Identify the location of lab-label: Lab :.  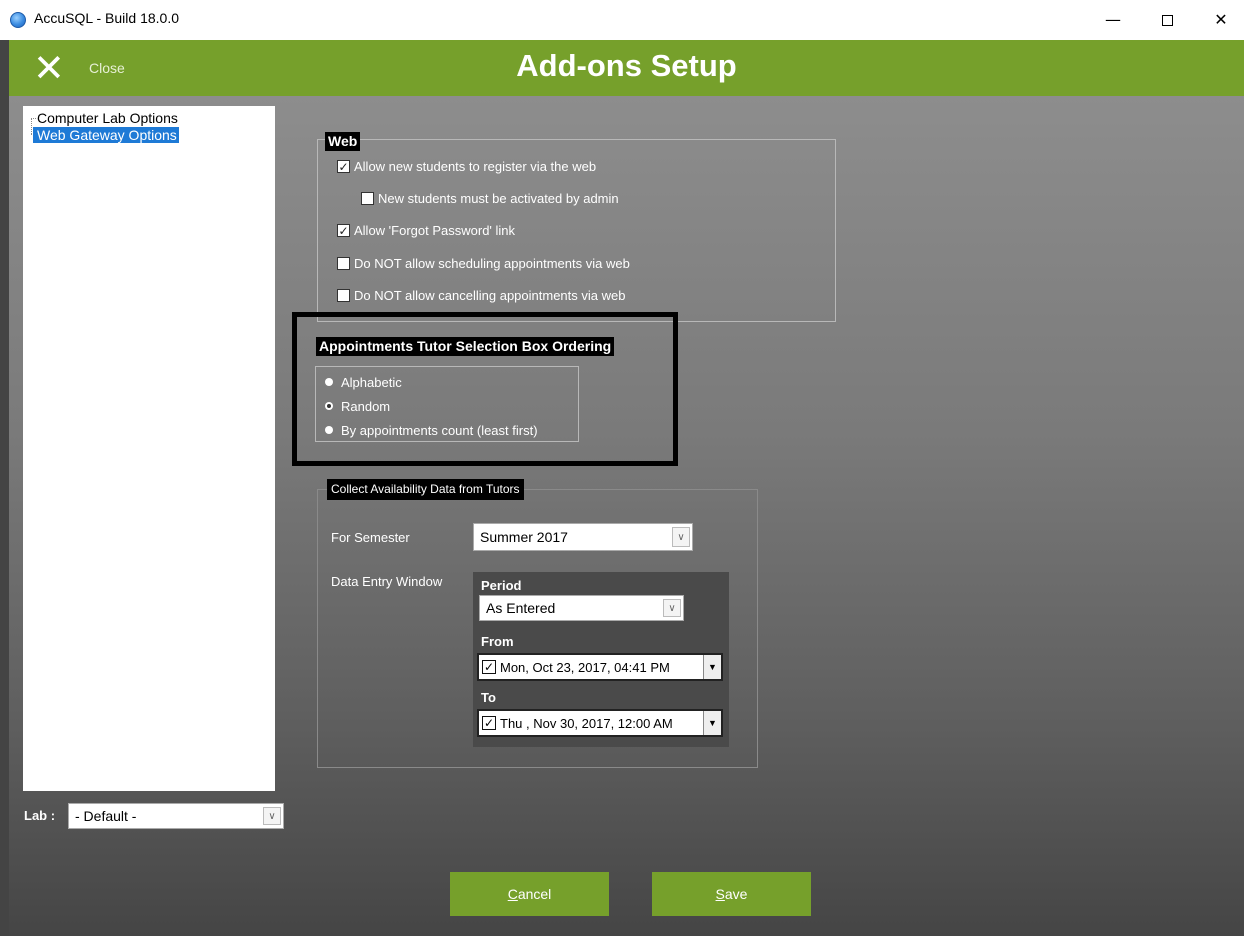
(40, 815).